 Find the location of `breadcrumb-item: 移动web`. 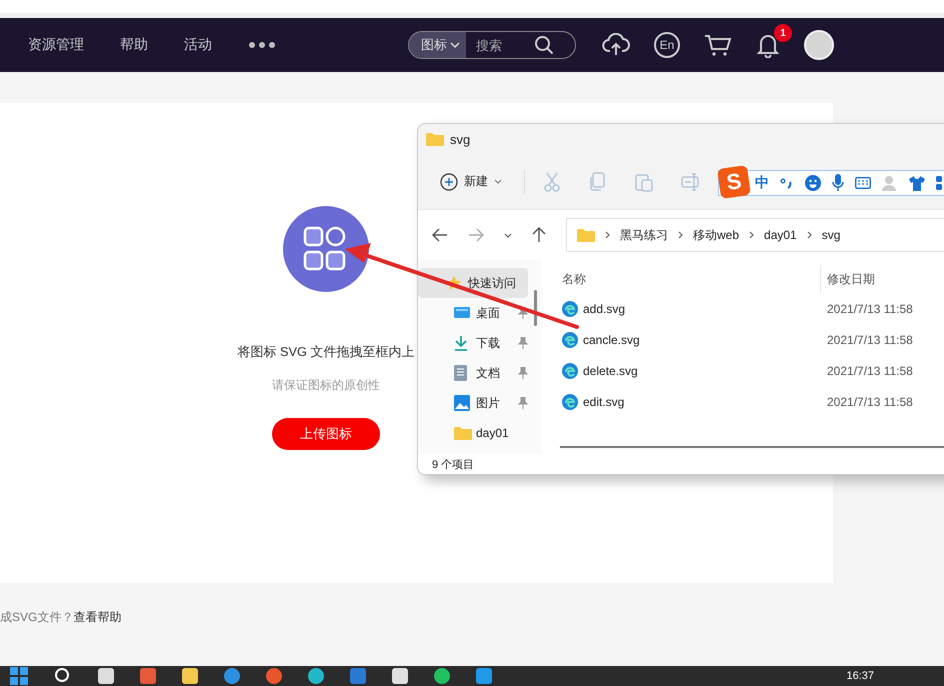

breadcrumb-item: 移动web is located at coordinates (716, 235).